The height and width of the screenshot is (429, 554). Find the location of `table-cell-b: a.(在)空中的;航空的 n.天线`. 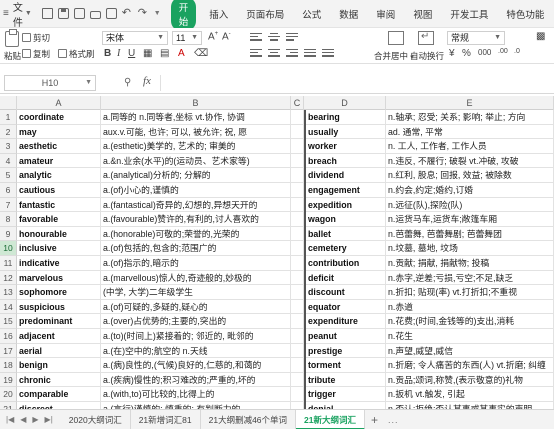

table-cell-b: a.(在)空中的;航空的 n.天线 is located at coordinates (196, 351).